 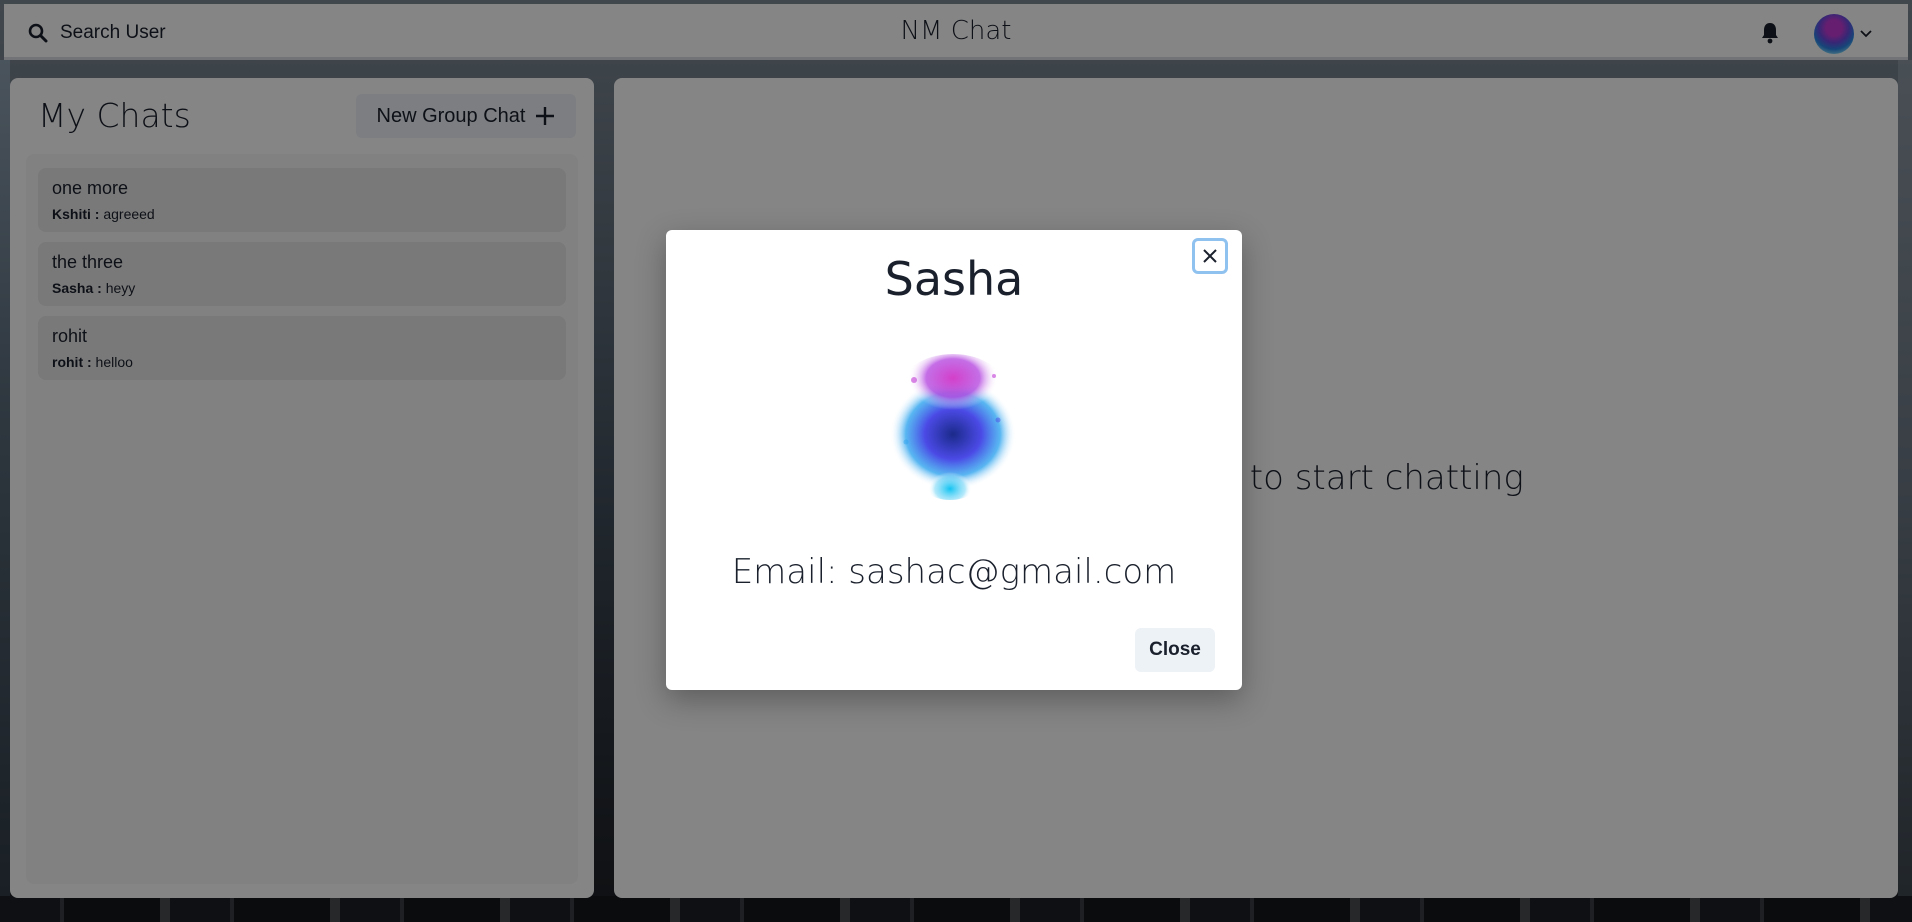 What do you see at coordinates (953, 427) in the screenshot?
I see `profile-picture` at bounding box center [953, 427].